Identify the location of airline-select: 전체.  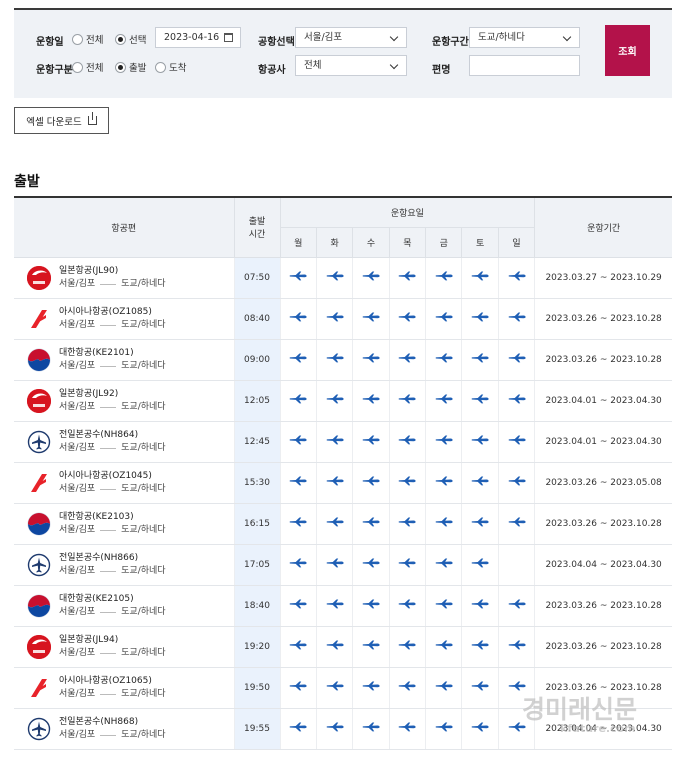
(351, 65).